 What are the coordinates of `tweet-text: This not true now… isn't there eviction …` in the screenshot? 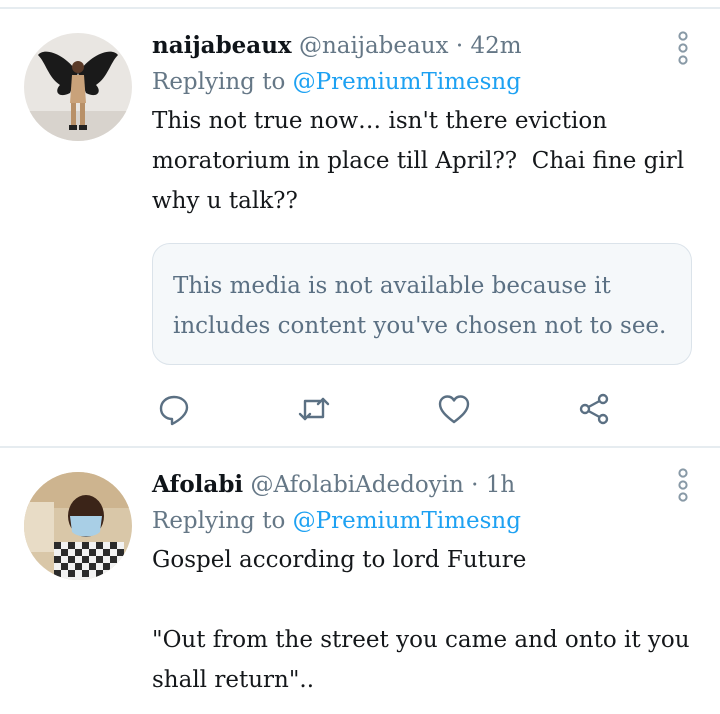 It's located at (422, 161).